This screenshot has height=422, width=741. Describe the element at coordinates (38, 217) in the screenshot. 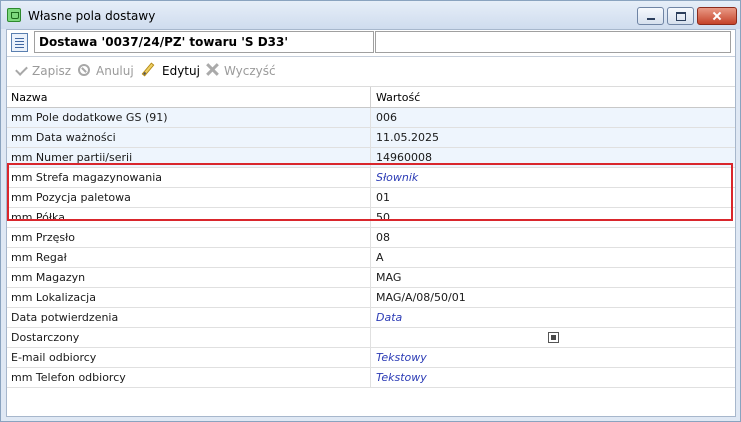

I see `field-name: mm Półka` at that location.